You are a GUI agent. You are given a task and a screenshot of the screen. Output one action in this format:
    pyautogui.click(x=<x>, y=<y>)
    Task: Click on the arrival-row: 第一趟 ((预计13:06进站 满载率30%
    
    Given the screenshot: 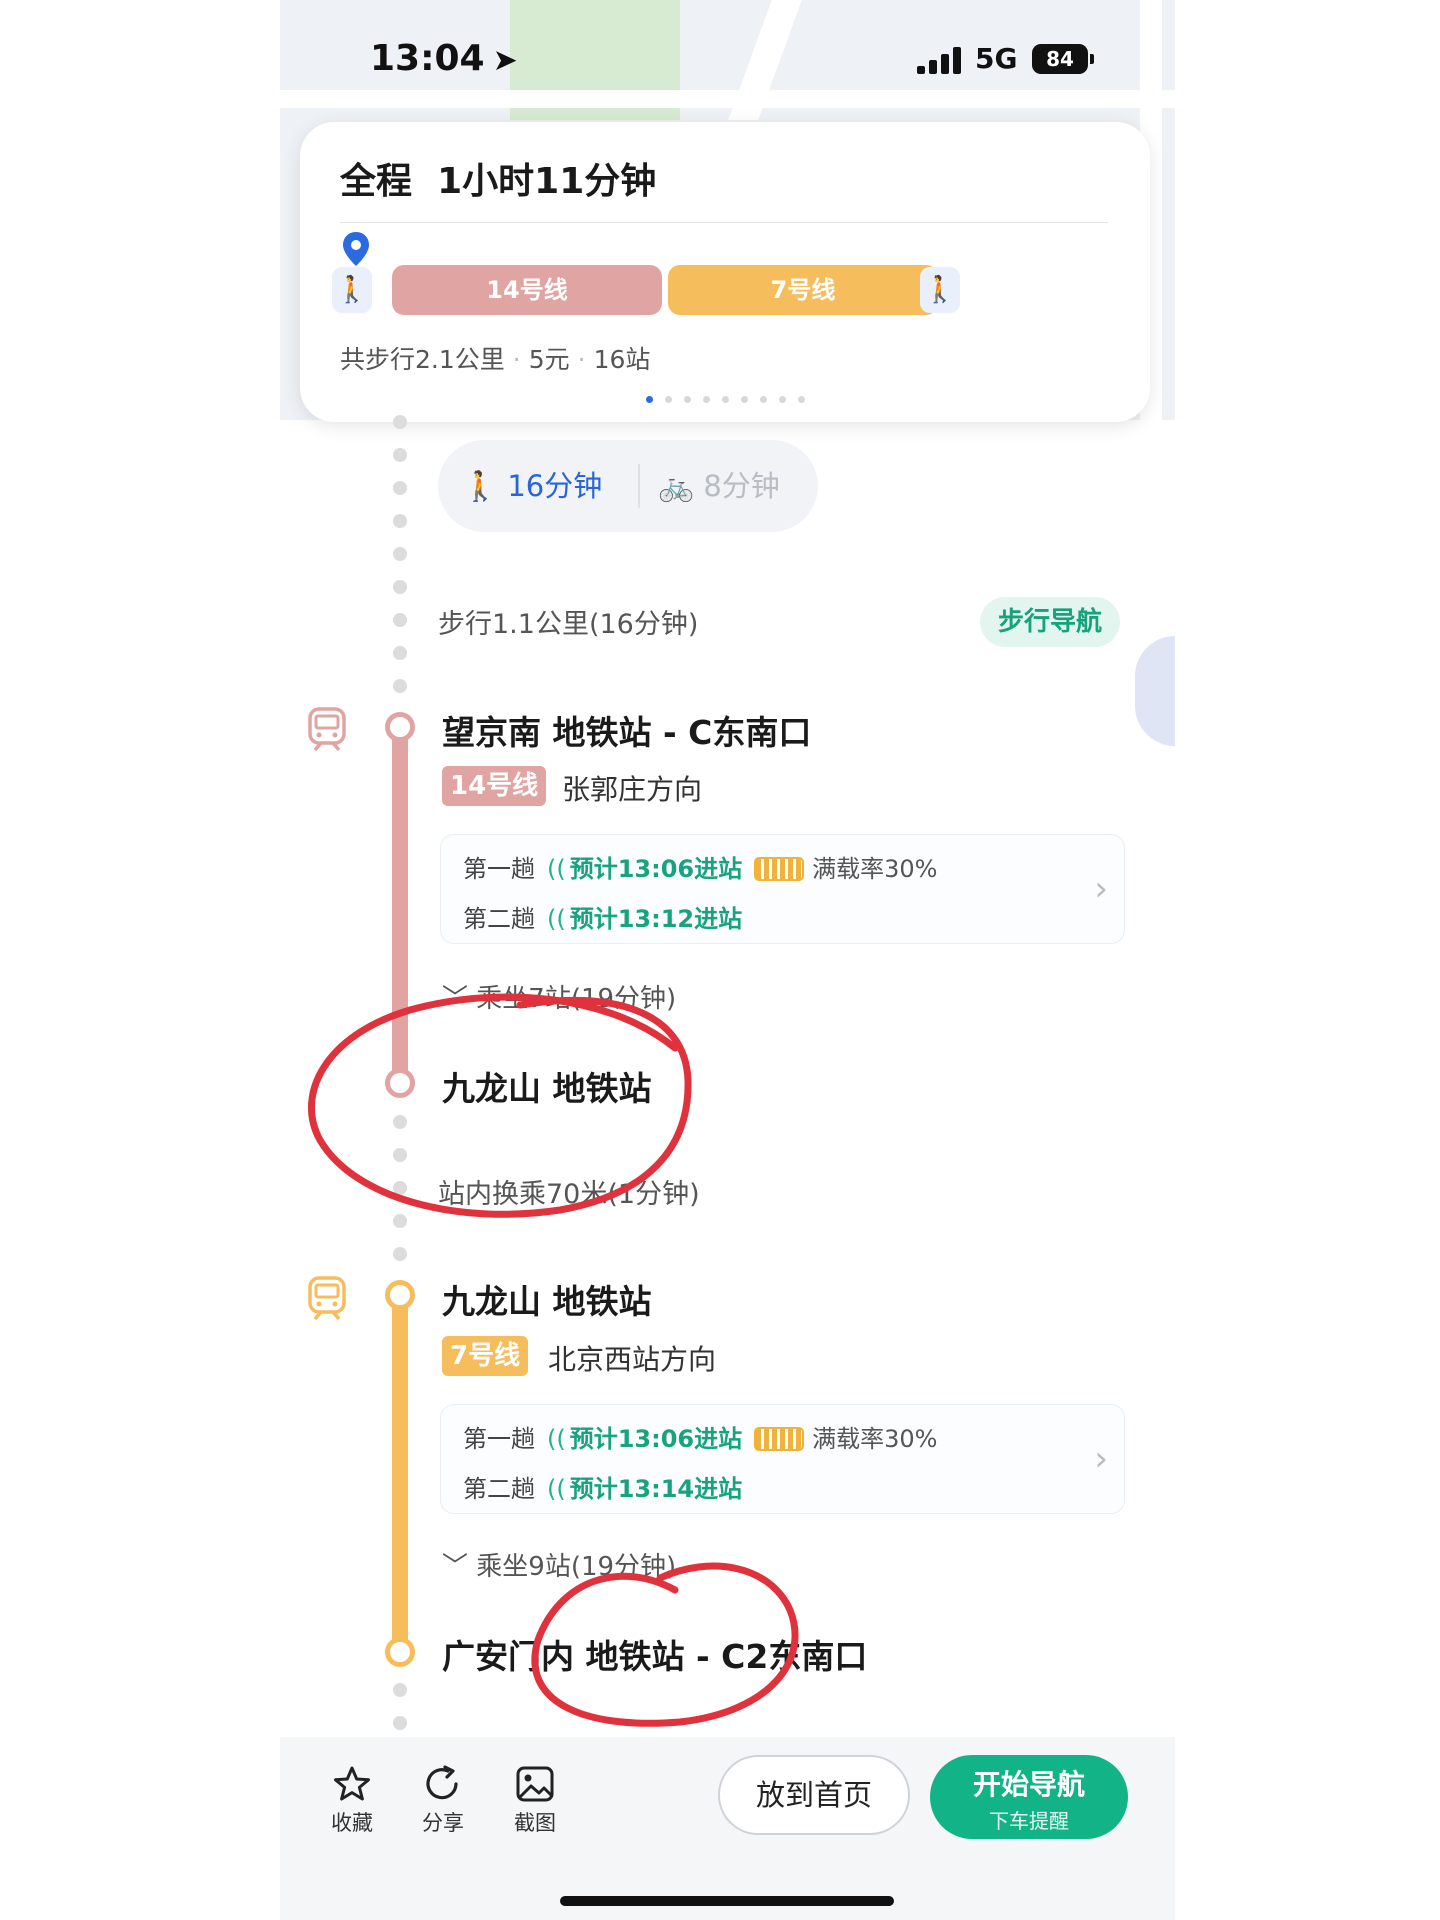 What is the action you would take?
    pyautogui.click(x=700, y=1436)
    